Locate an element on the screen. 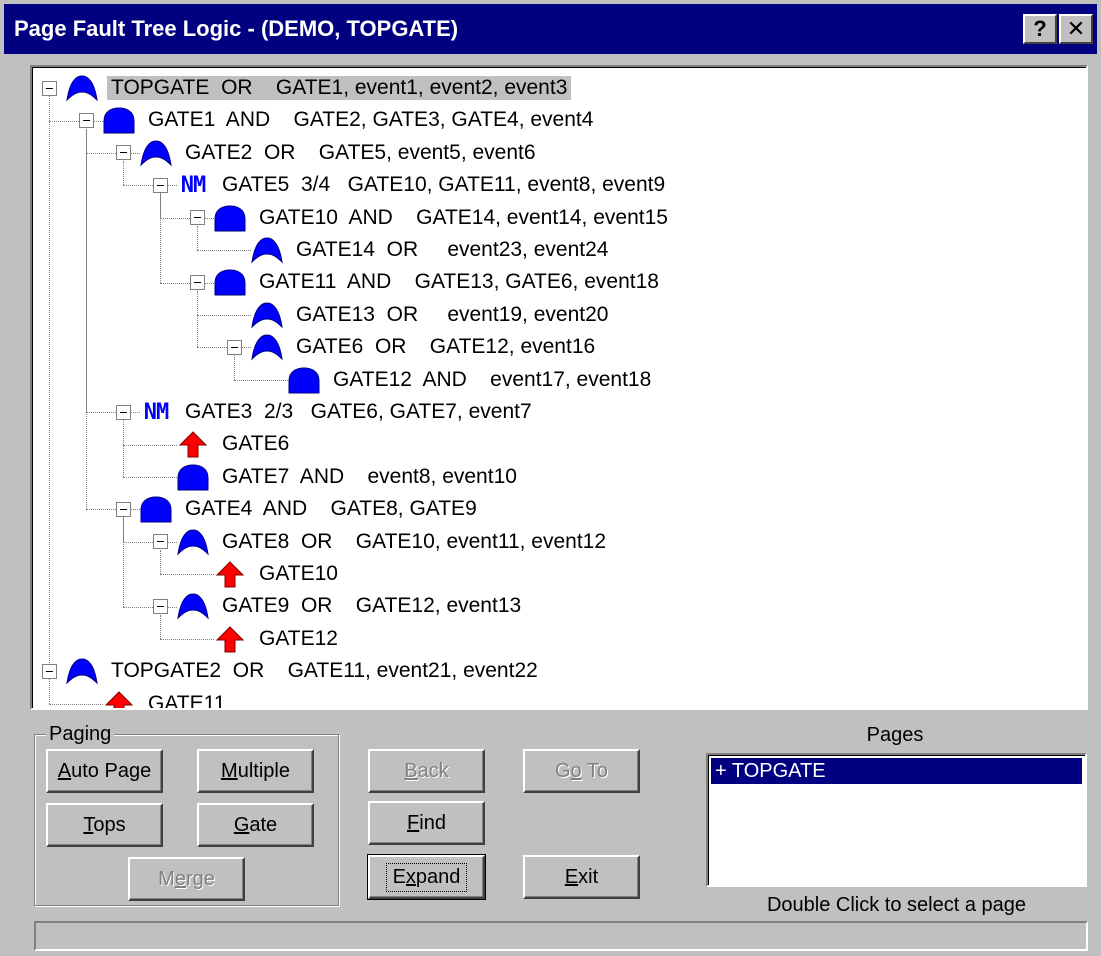 The height and width of the screenshot is (956, 1101). tree-node-label: GATE14 OR event23, event24 is located at coordinates (452, 250).